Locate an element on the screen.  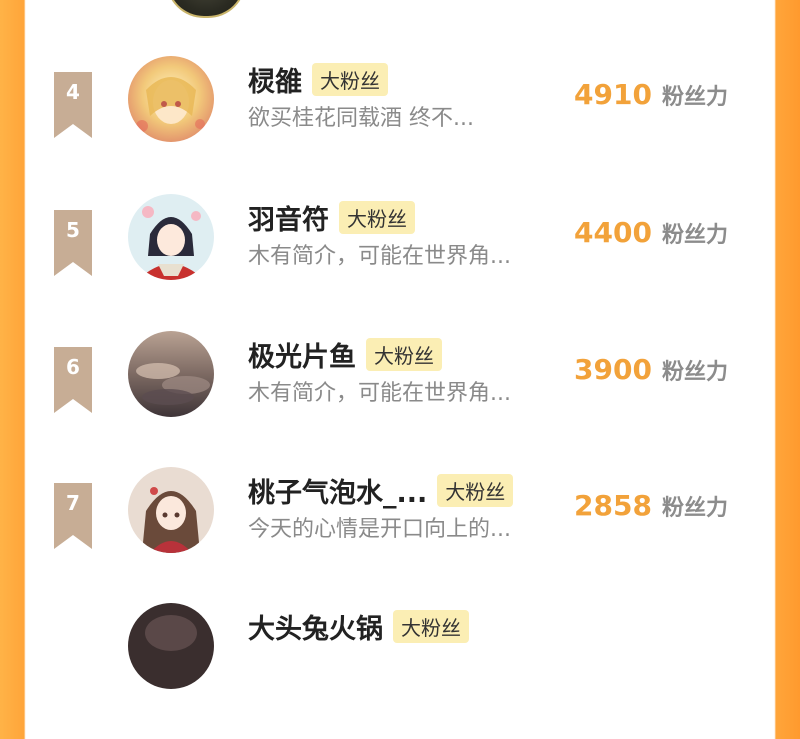
fan-power-count: 3900 is located at coordinates (613, 369).